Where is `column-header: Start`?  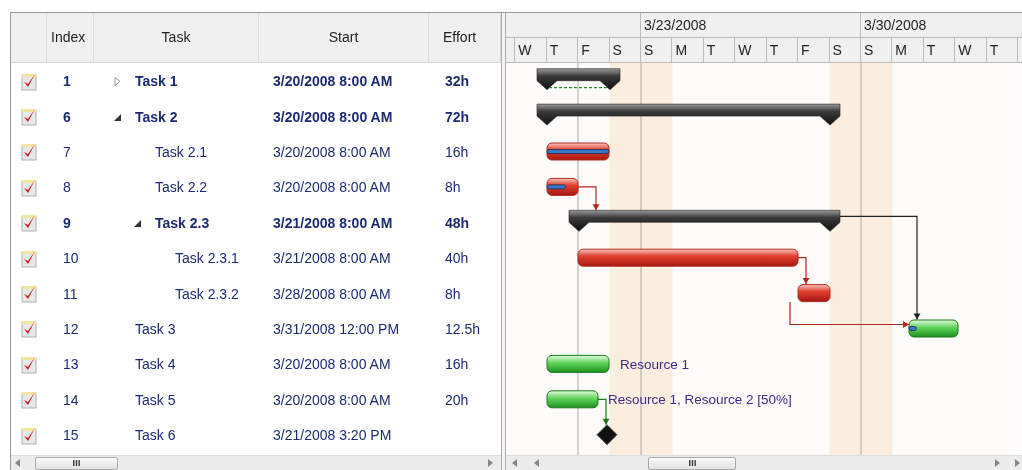
column-header: Start is located at coordinates (343, 37).